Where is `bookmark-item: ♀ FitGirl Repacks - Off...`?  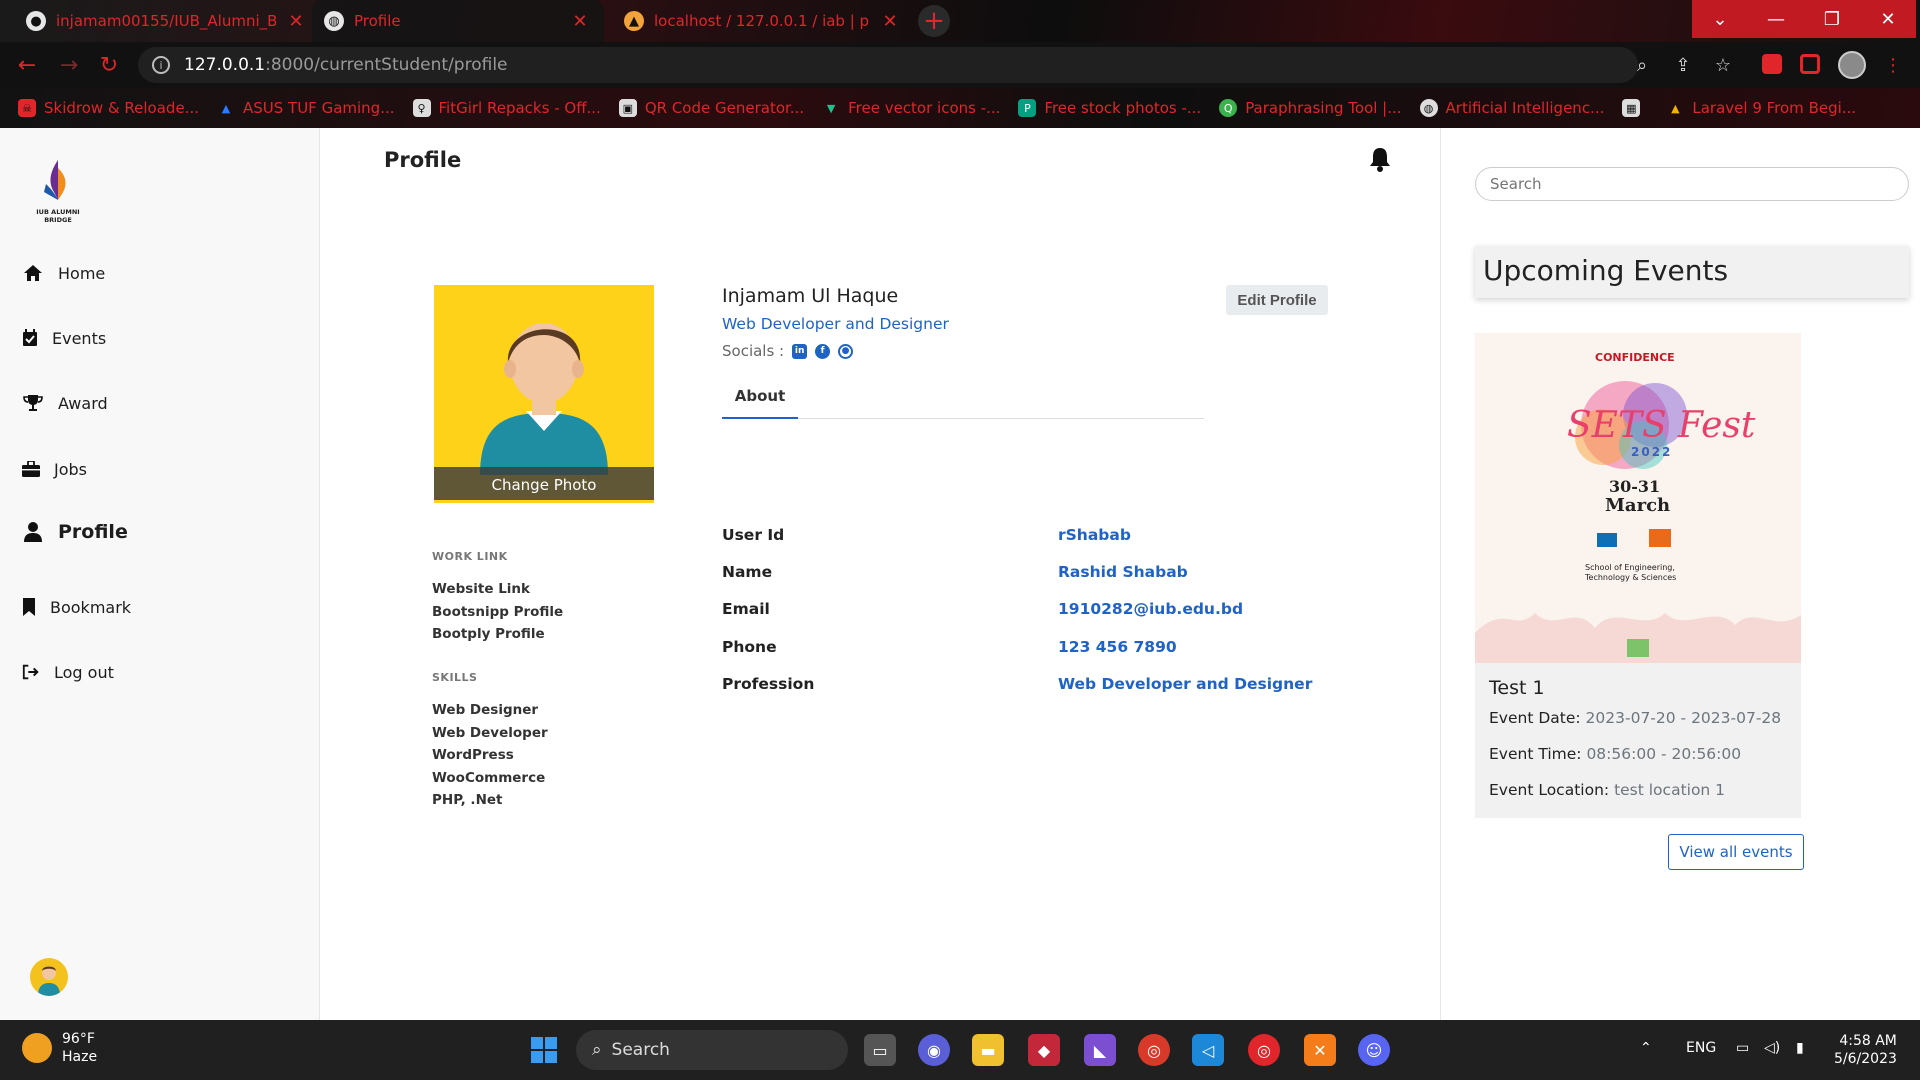 bookmark-item: ♀ FitGirl Repacks - Off... is located at coordinates (506, 108).